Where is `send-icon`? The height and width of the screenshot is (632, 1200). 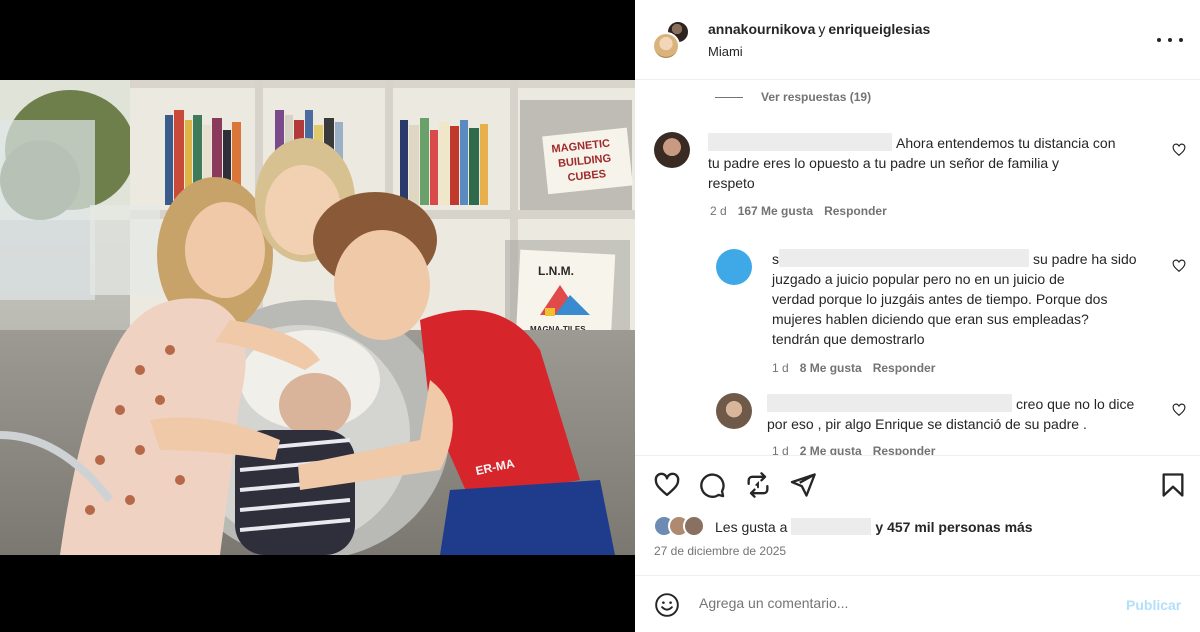
send-icon is located at coordinates (803, 485).